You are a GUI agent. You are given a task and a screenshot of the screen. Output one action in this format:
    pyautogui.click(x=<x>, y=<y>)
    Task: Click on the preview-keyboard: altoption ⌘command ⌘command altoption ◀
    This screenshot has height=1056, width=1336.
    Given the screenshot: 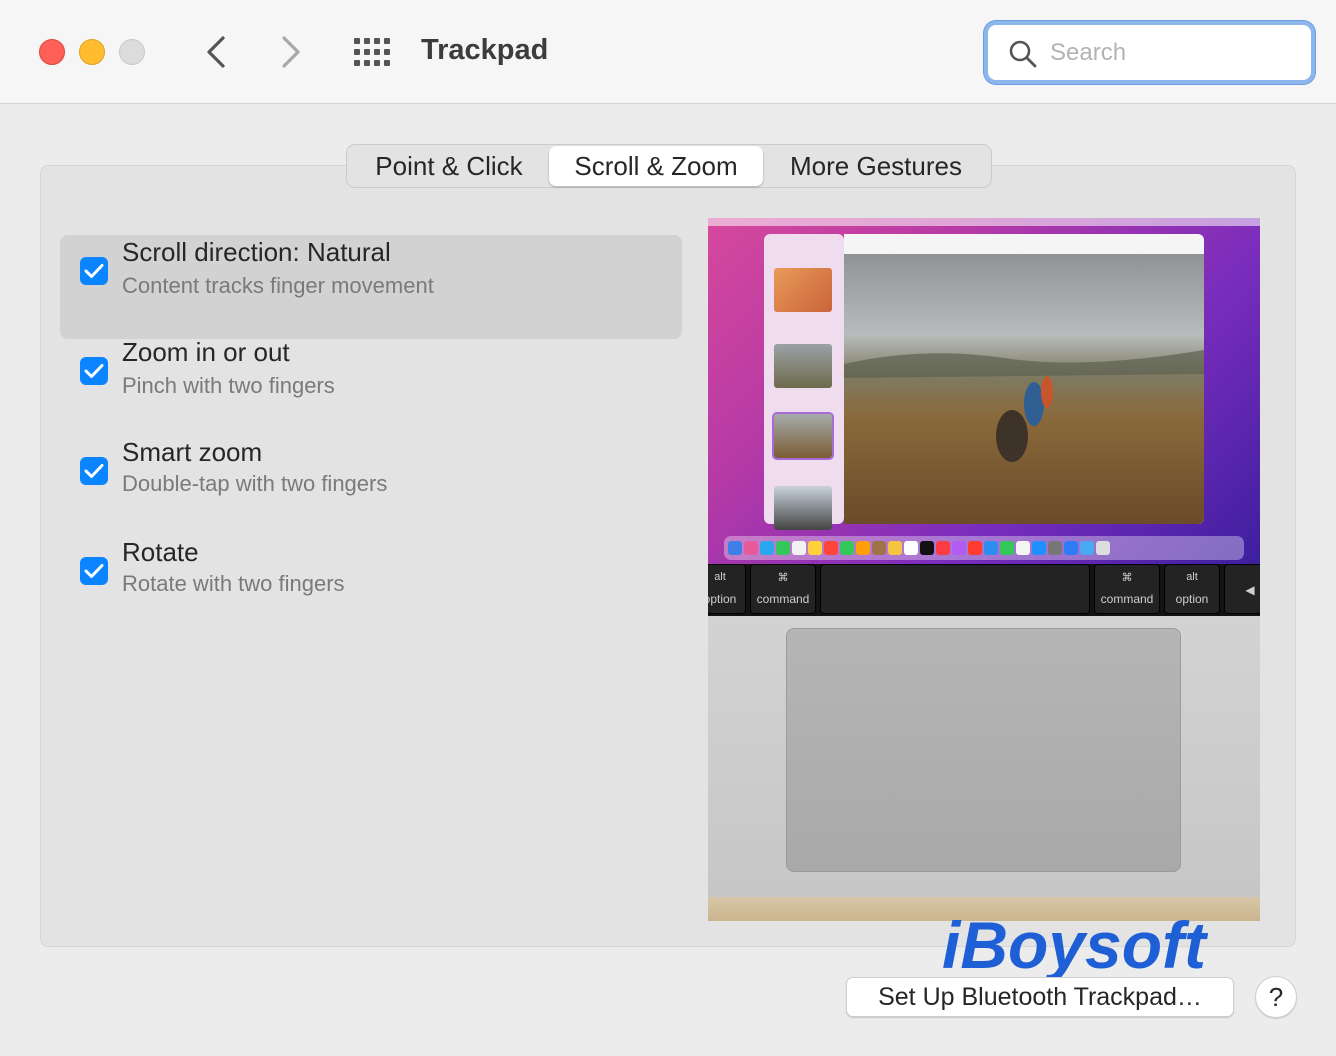 What is the action you would take?
    pyautogui.click(x=984, y=590)
    